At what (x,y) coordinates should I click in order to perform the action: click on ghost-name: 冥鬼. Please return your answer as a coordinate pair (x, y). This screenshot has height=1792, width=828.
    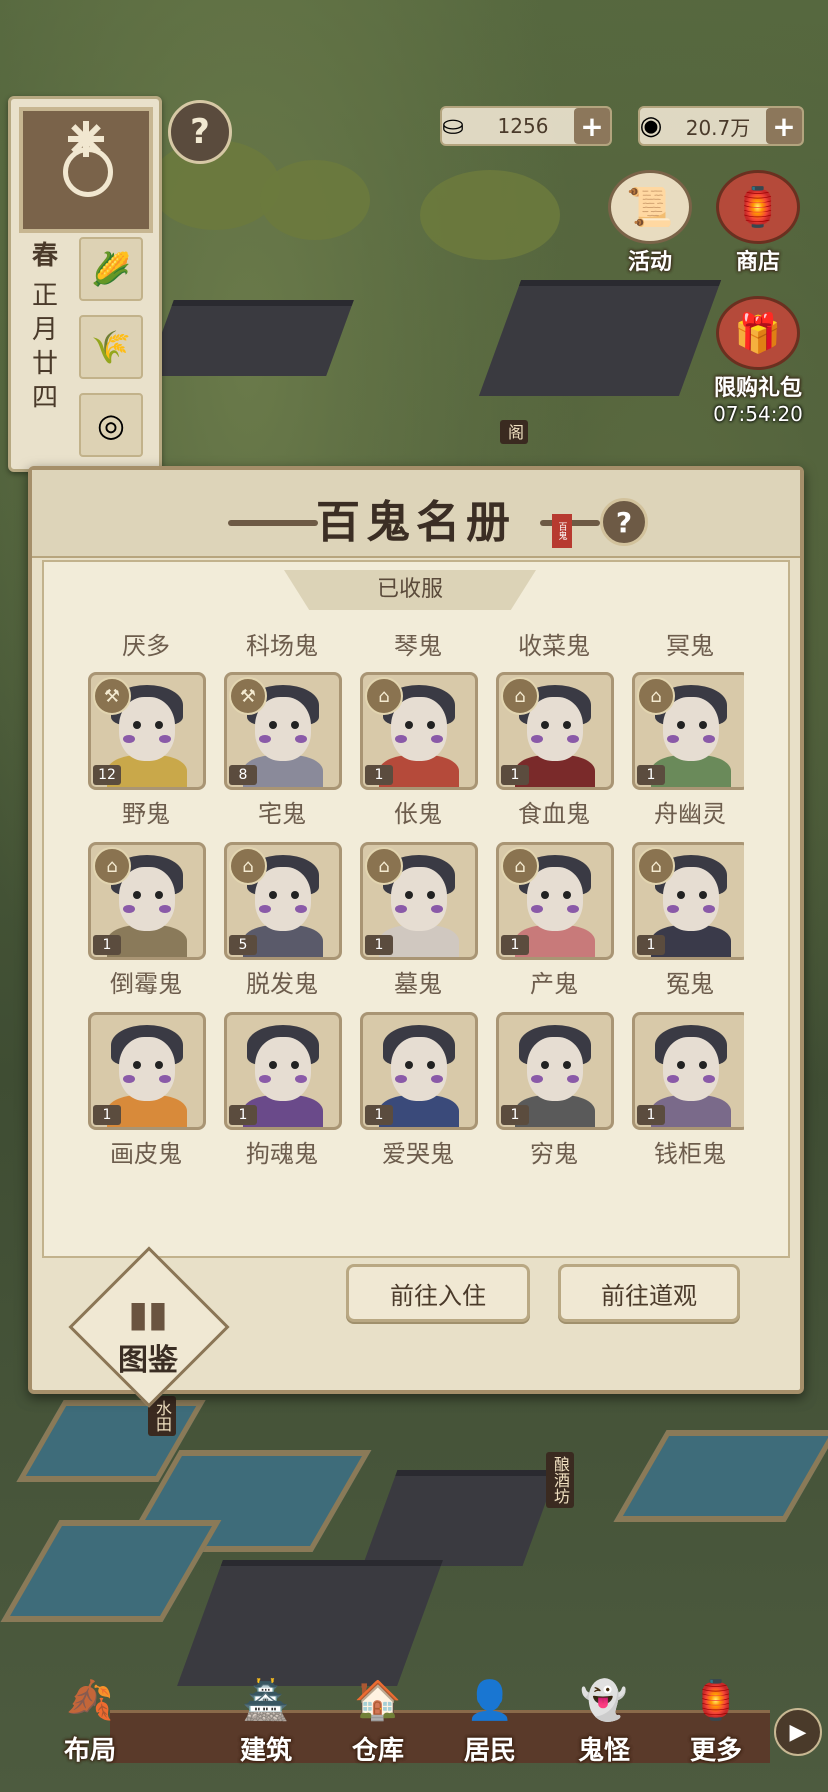
    Looking at the image, I should click on (690, 646).